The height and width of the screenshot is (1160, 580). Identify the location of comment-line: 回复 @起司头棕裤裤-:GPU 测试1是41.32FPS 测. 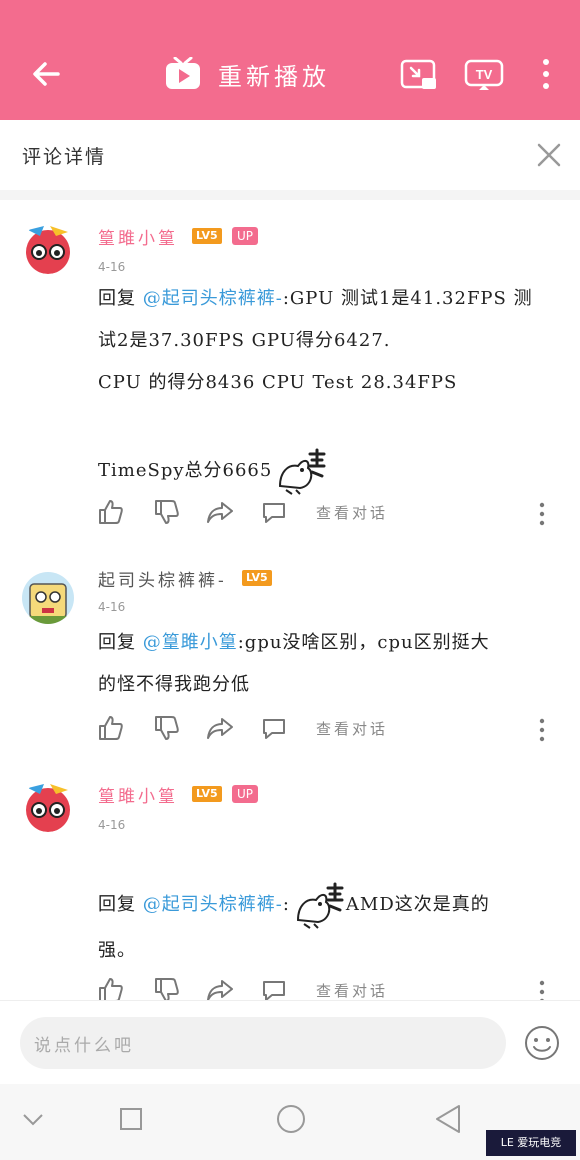
(328, 299).